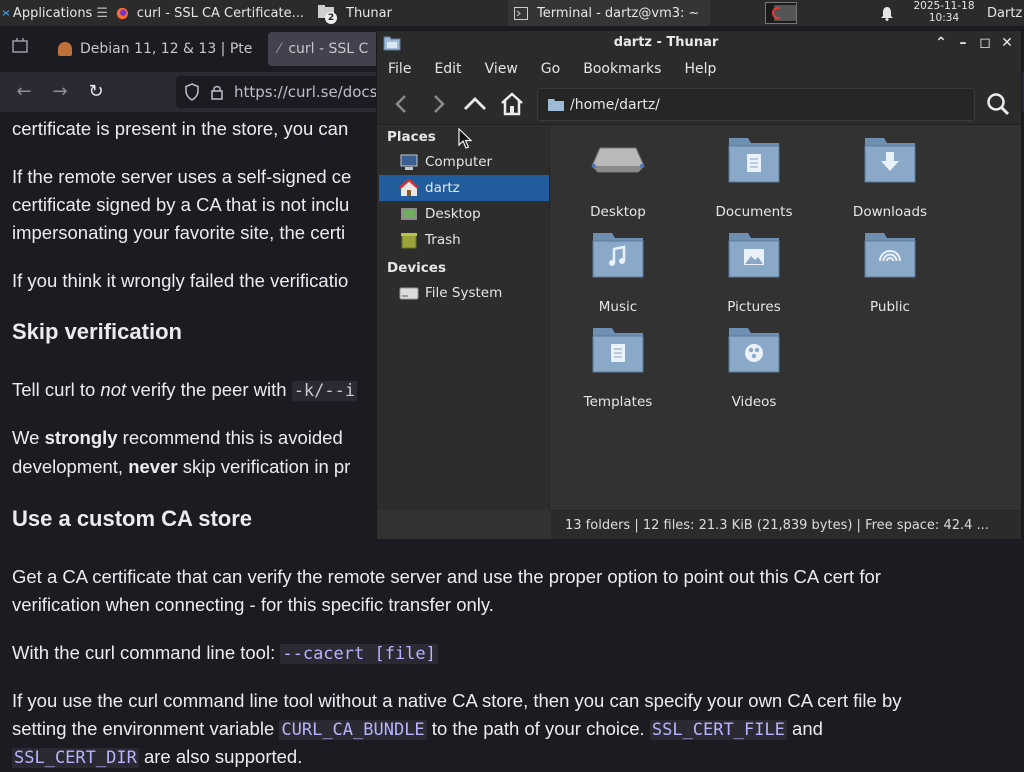 This screenshot has width=1024, height=772. I want to click on drive-icon, so click(409, 293).